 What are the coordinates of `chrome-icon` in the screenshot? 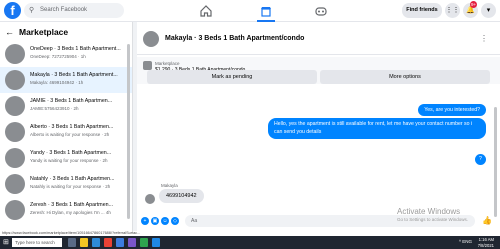 It's located at (108, 242).